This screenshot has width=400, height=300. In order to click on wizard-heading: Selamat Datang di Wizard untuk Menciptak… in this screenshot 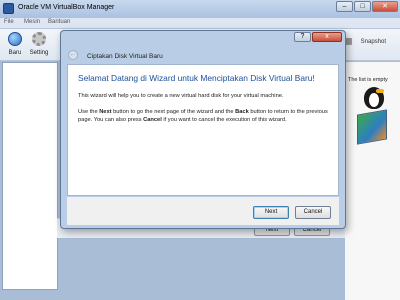, I will do `click(196, 78)`.